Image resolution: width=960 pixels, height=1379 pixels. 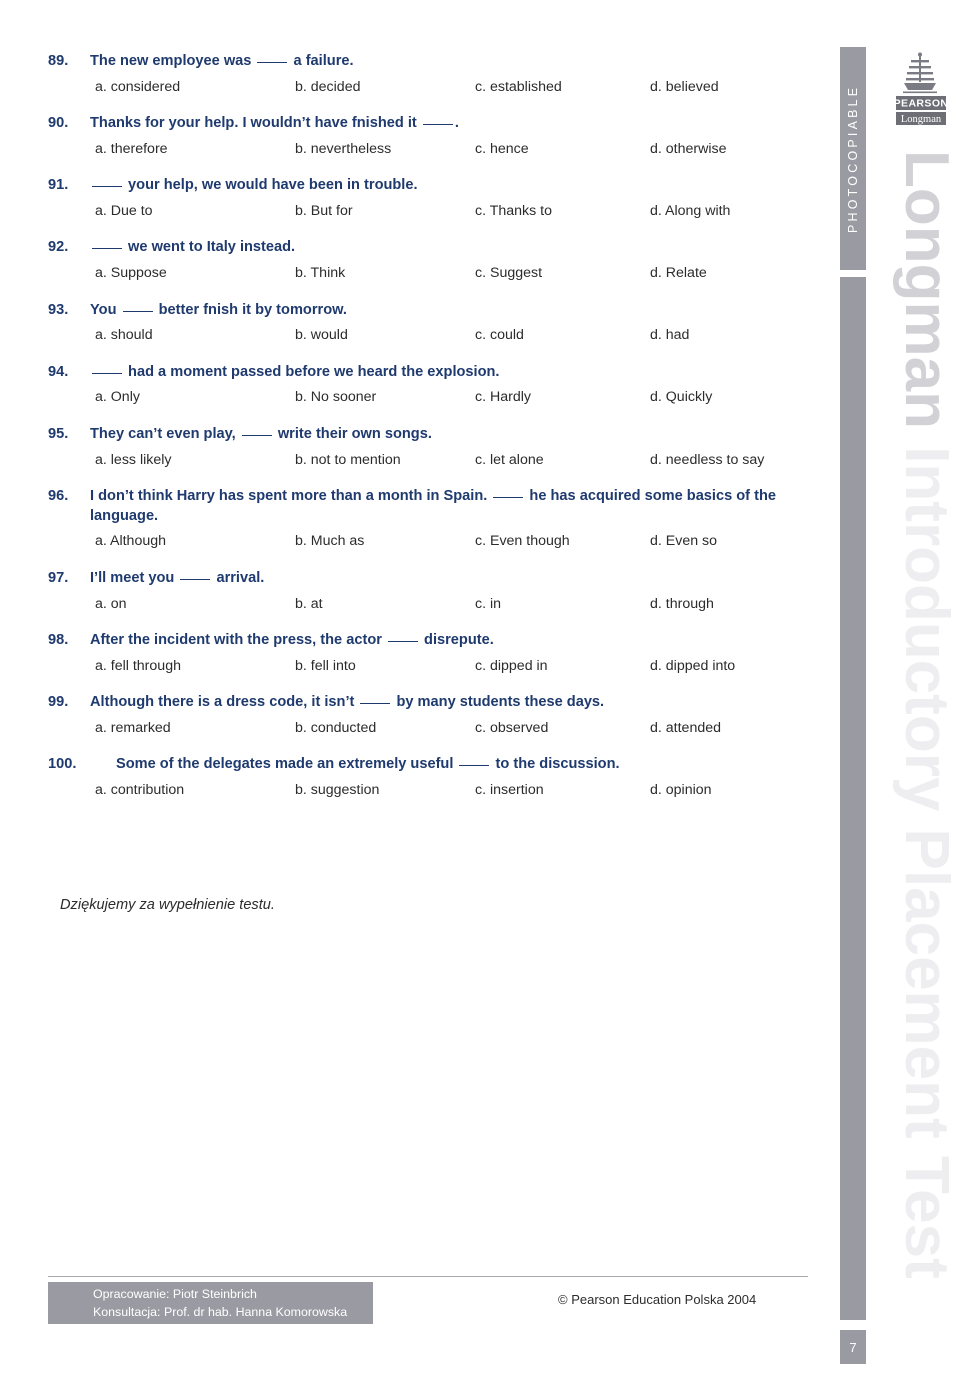 I want to click on option-d: d. otherwise, so click(x=729, y=149).